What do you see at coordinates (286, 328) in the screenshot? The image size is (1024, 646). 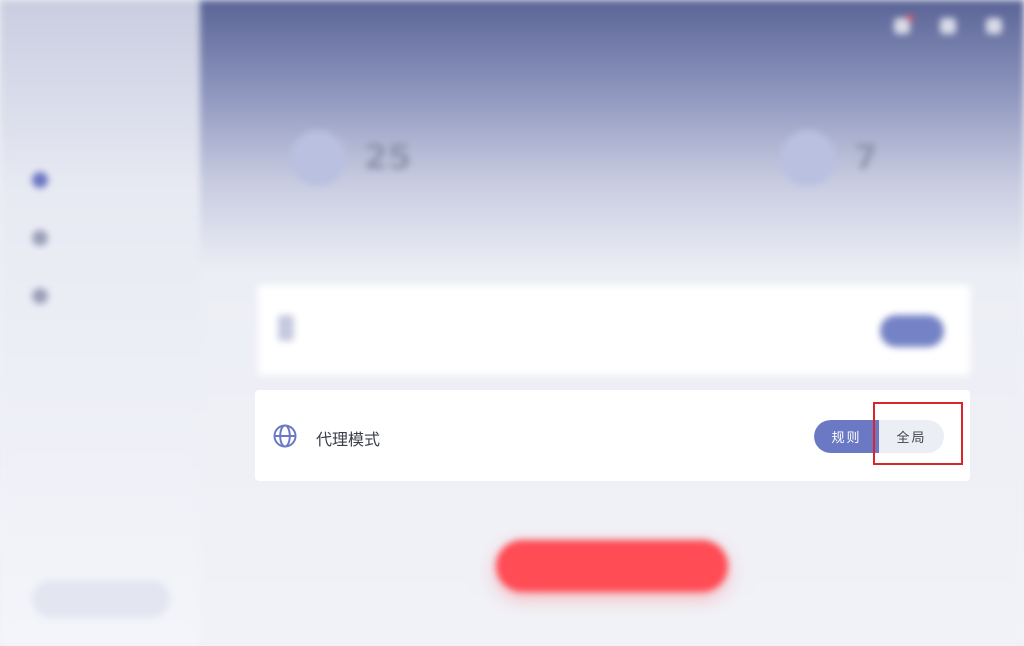 I see `server-card-icon` at bounding box center [286, 328].